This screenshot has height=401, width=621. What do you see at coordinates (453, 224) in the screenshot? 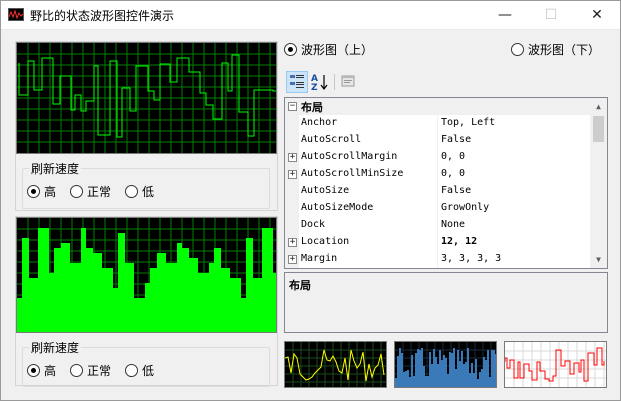
I see `property-value: None` at bounding box center [453, 224].